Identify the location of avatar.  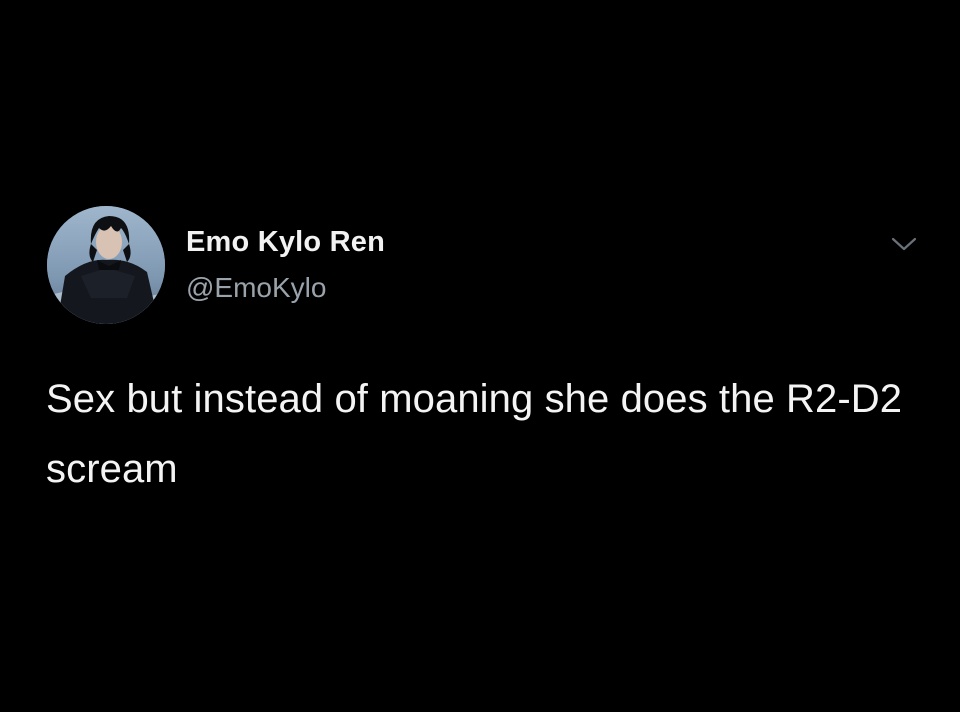
(106, 265).